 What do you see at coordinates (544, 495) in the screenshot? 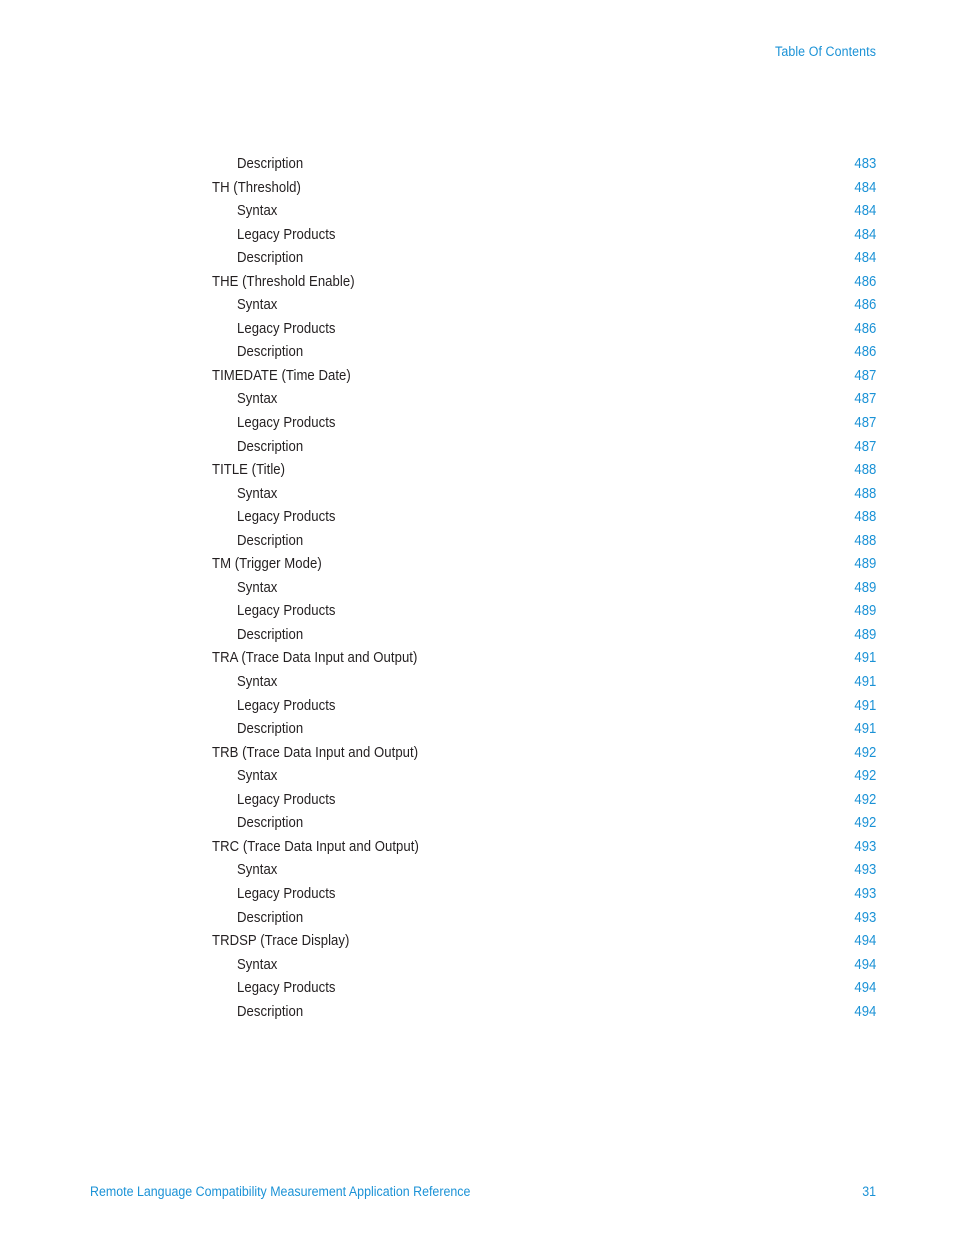
I see `toc-entry: Syntax 488` at bounding box center [544, 495].